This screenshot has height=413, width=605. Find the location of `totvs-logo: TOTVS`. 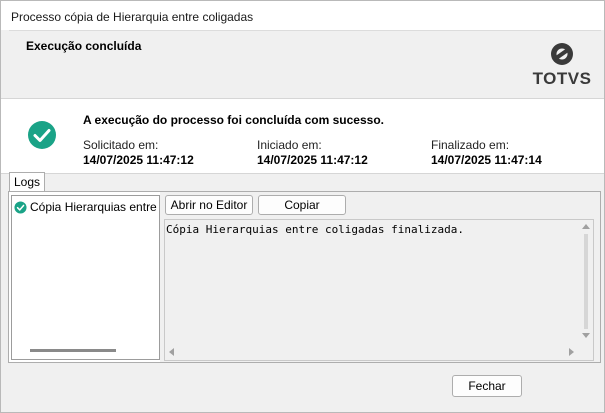

totvs-logo: TOTVS is located at coordinates (562, 66).